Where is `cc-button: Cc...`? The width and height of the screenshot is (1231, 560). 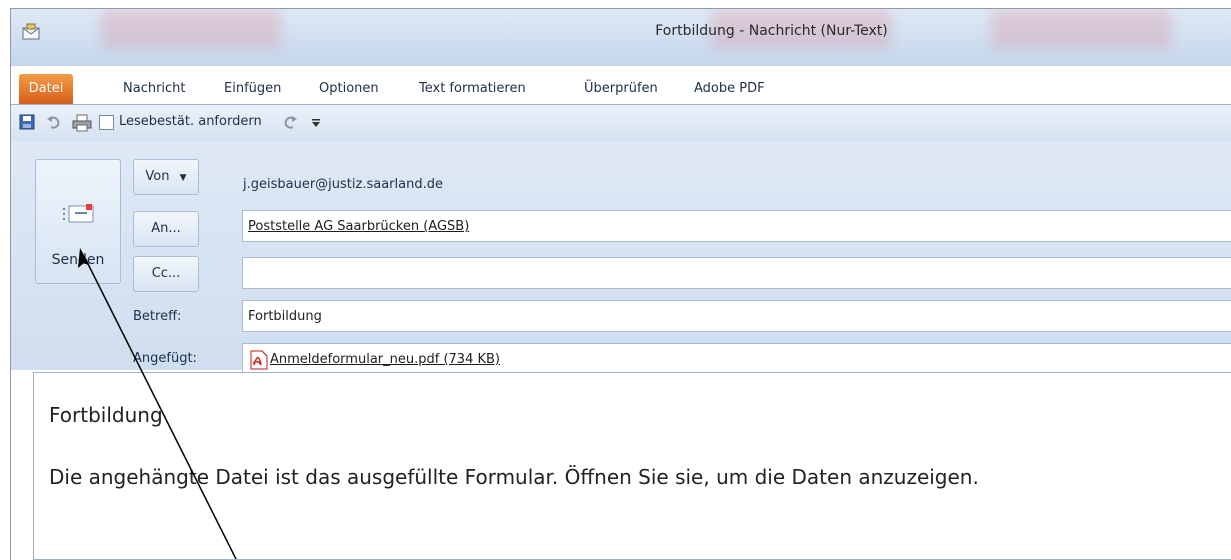 cc-button: Cc... is located at coordinates (166, 274).